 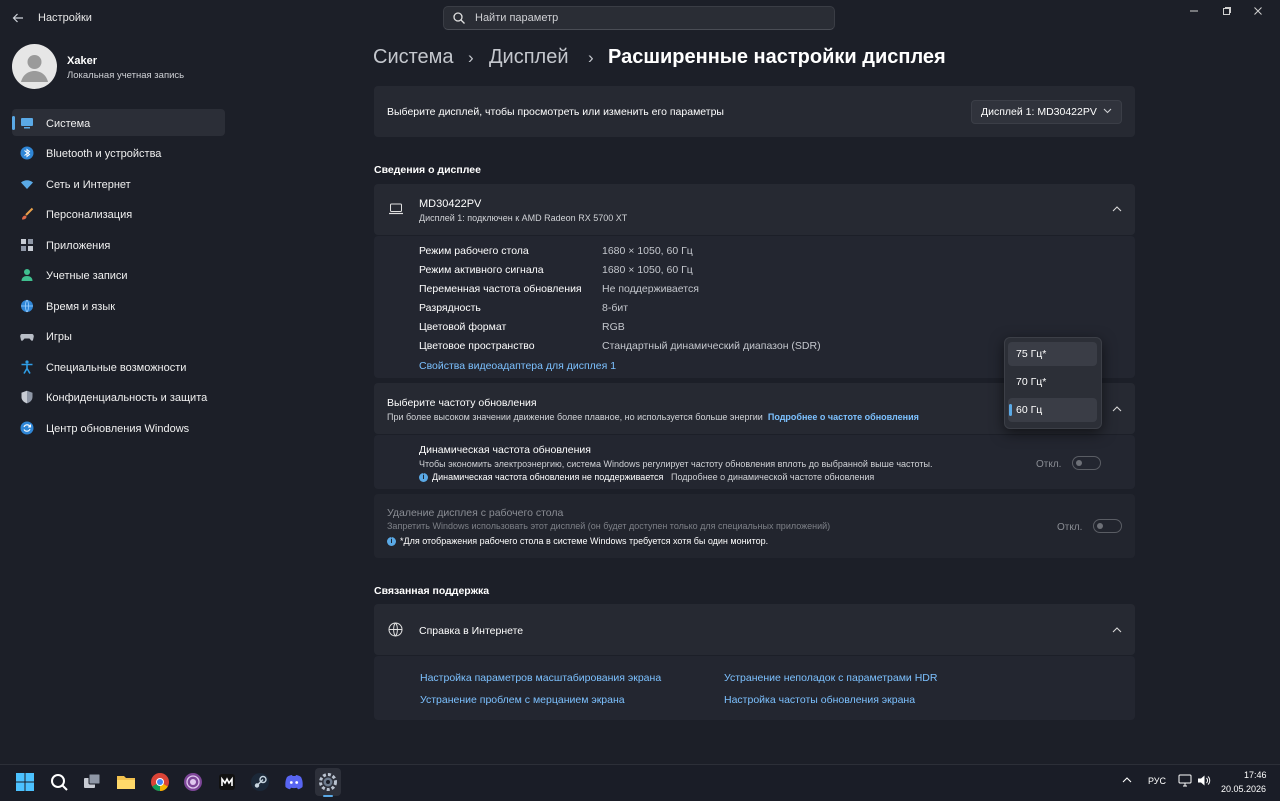 I want to click on refresh-option-label: 70 Гц*, so click(x=1031, y=382).